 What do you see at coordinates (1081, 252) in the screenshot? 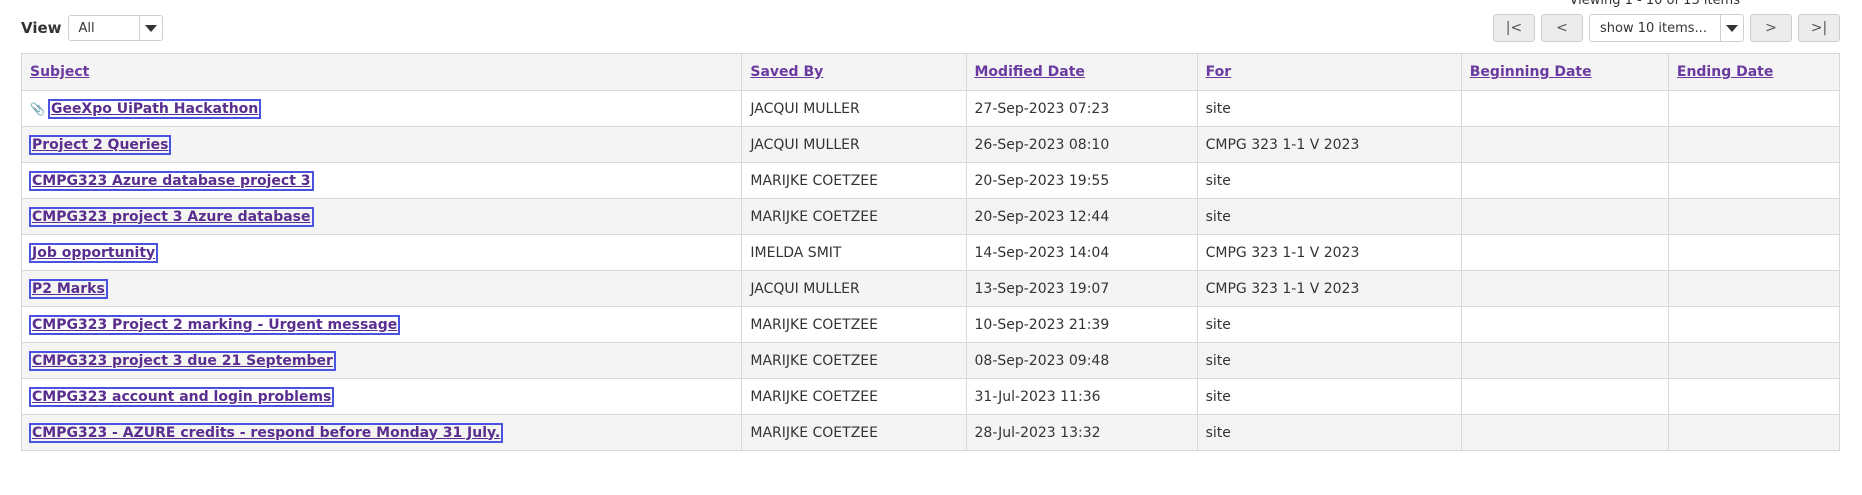
I see `modified-date-cell: 14-Sep-2023 14:04` at bounding box center [1081, 252].